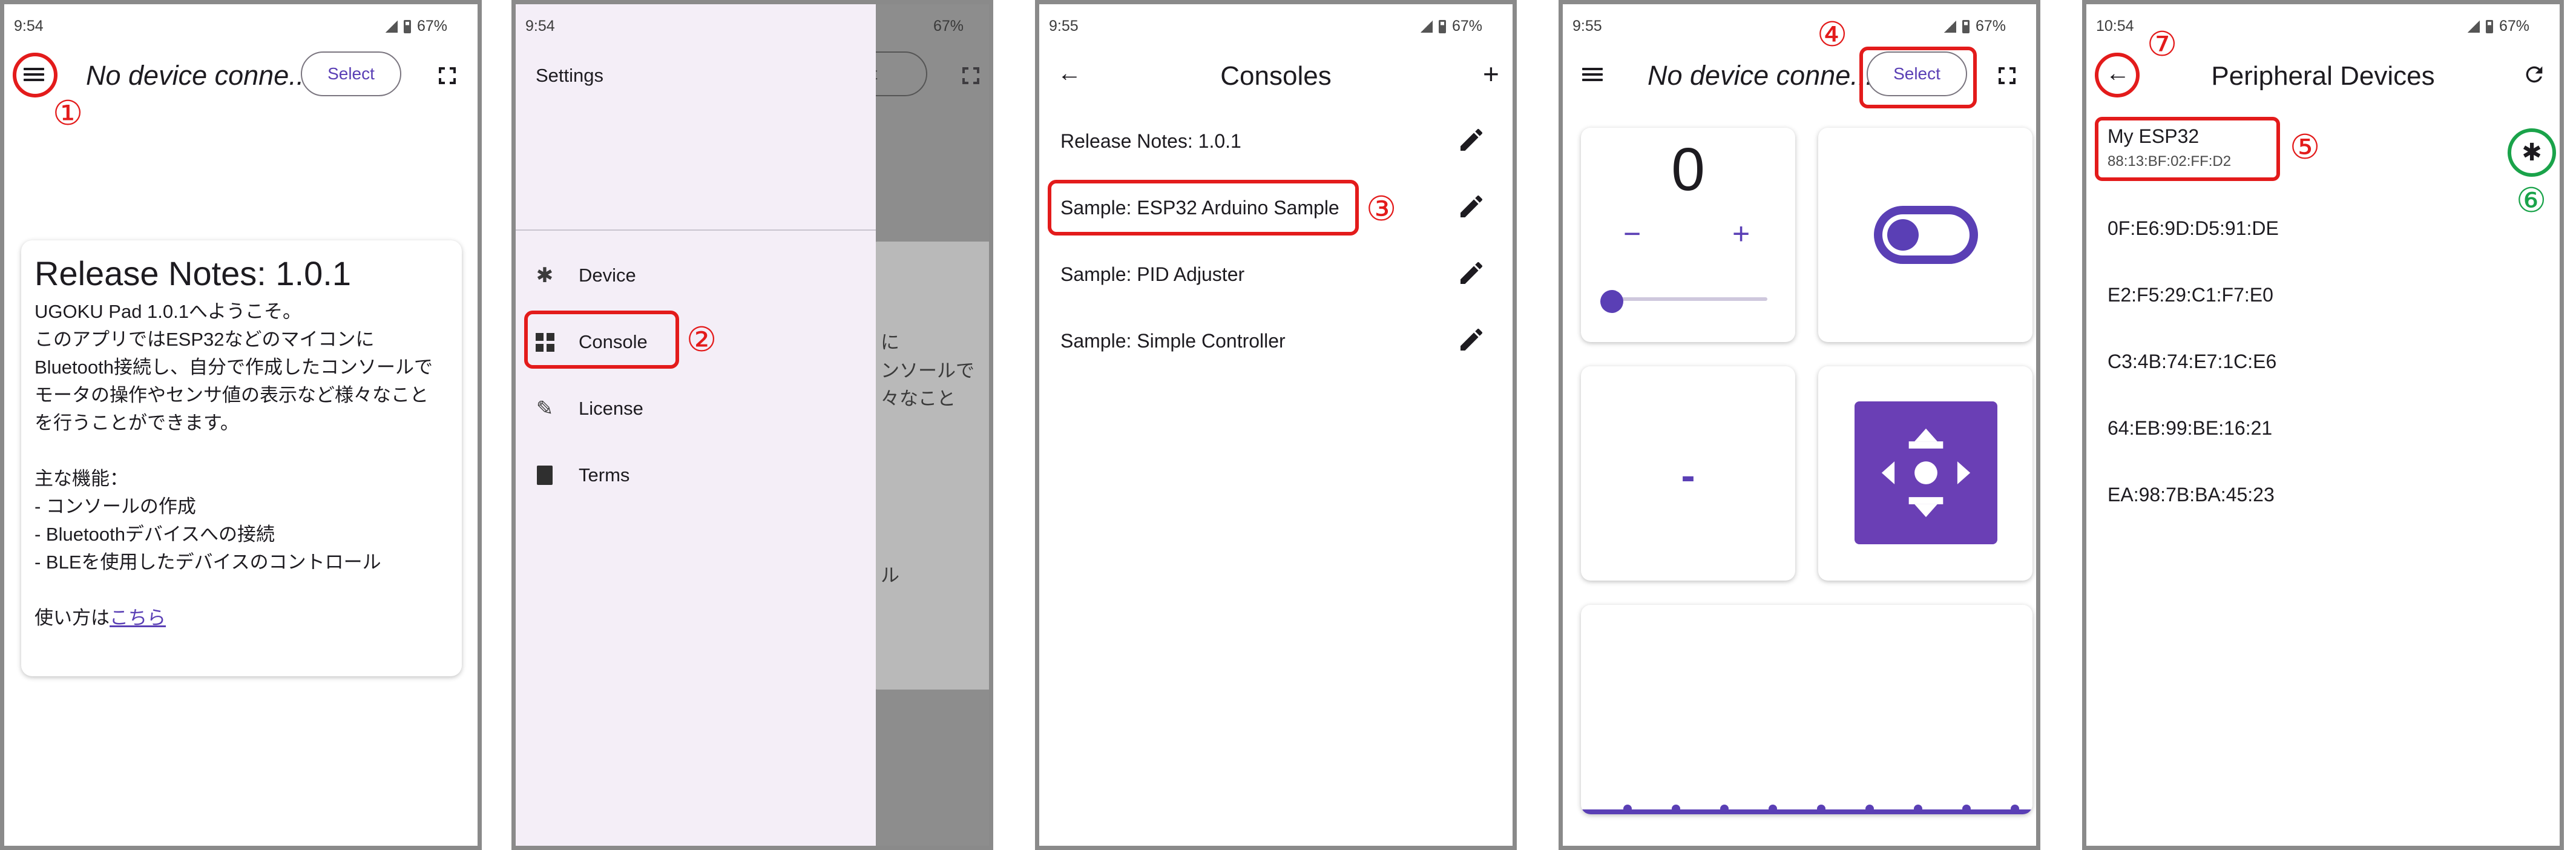 The image size is (2576, 850). What do you see at coordinates (691, 475) in the screenshot?
I see `drawer-item-terms: Terms` at bounding box center [691, 475].